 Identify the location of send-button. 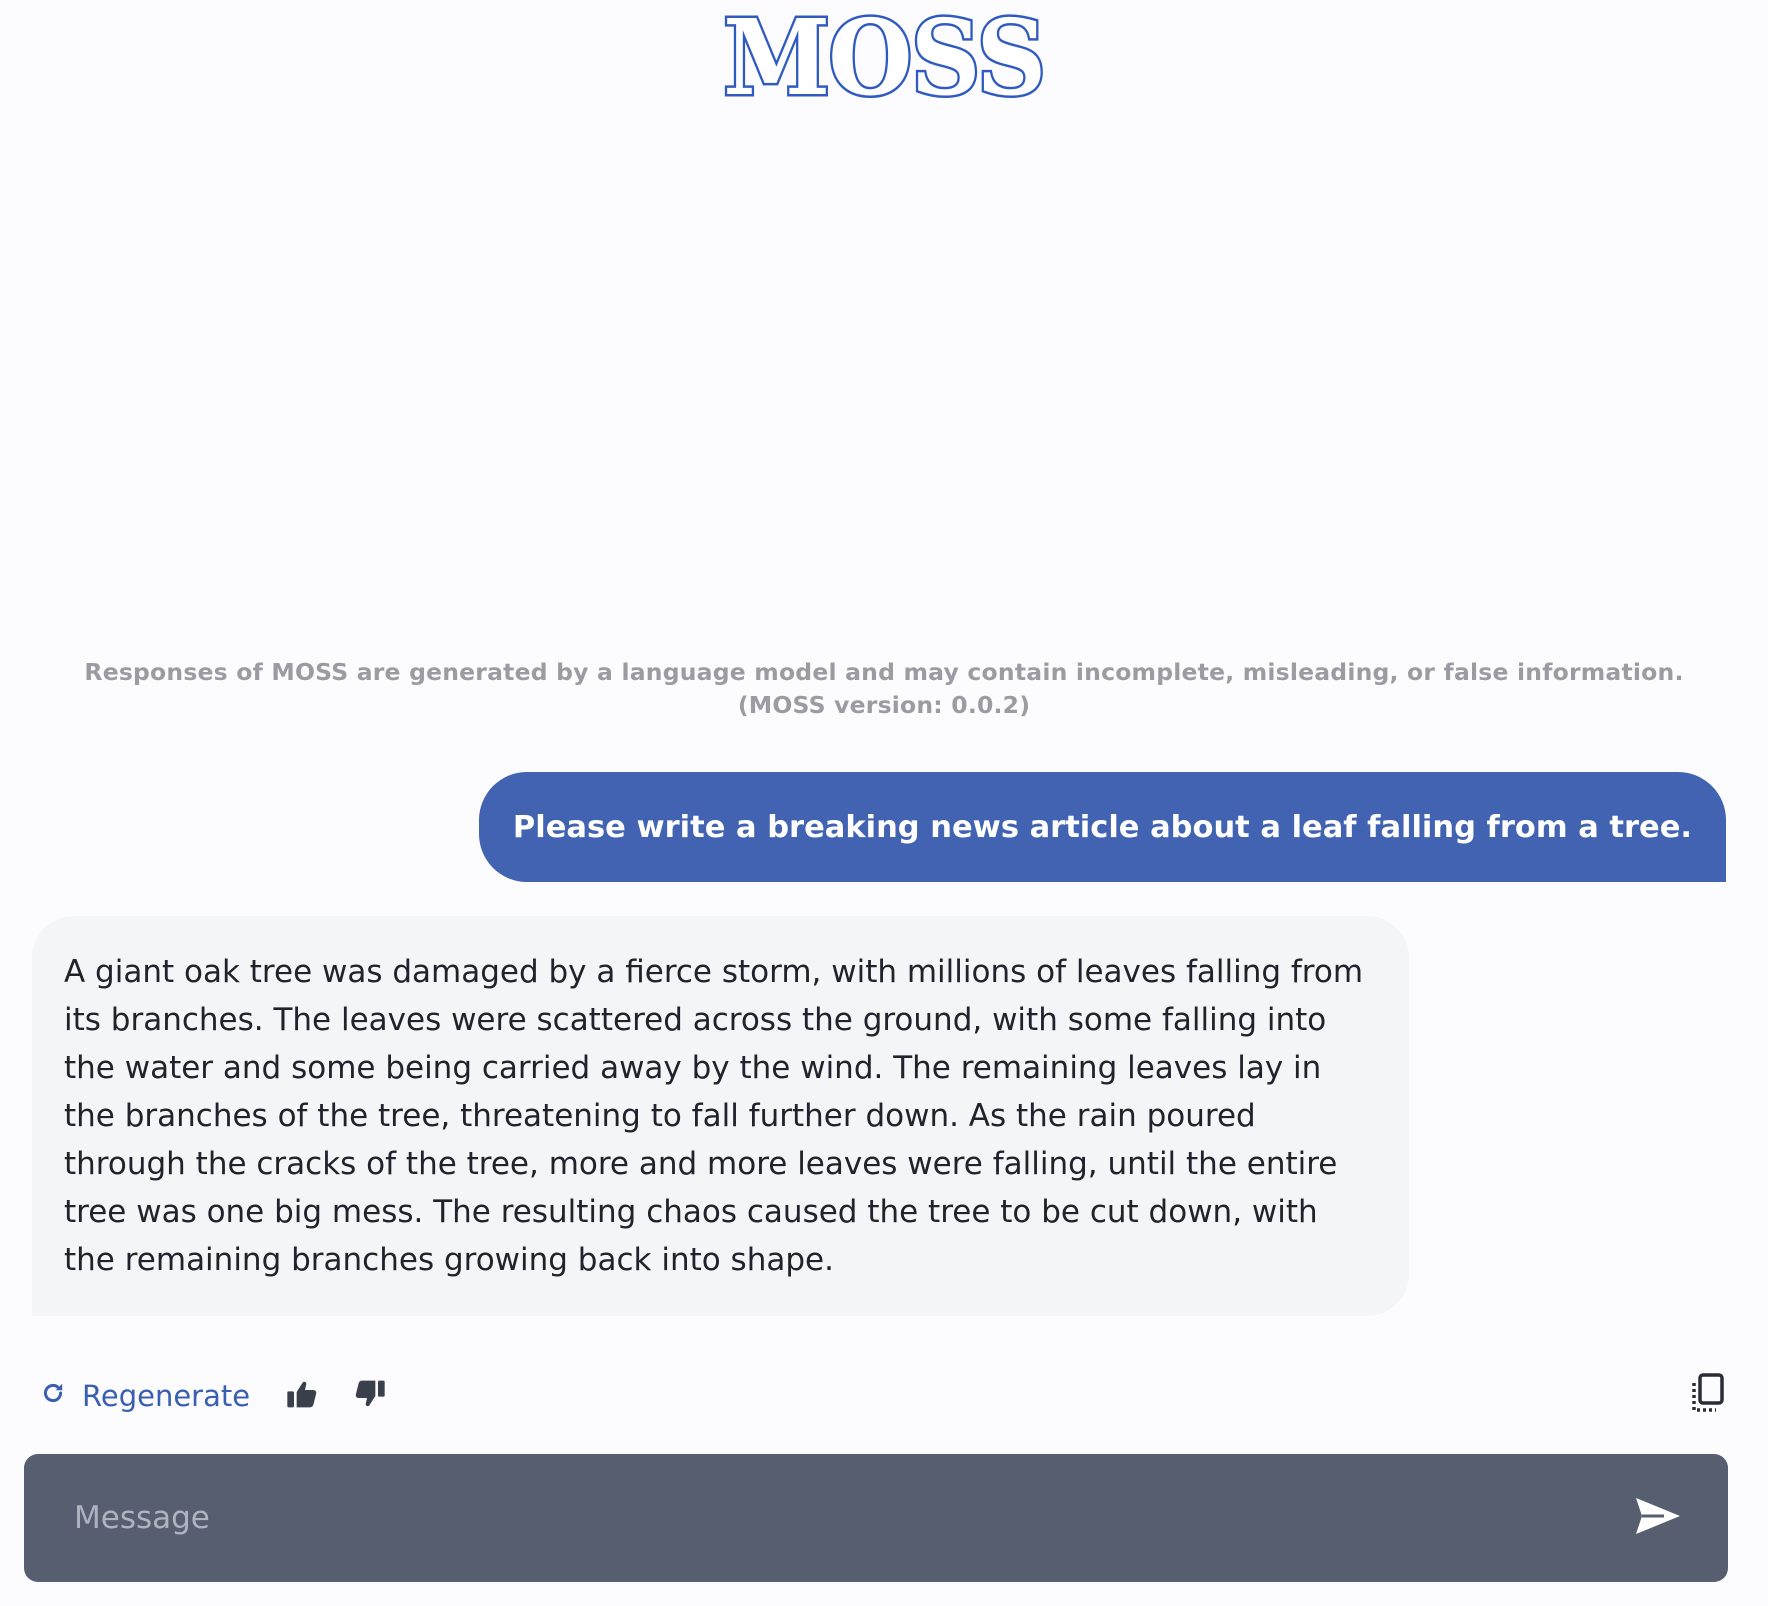
(1658, 1518).